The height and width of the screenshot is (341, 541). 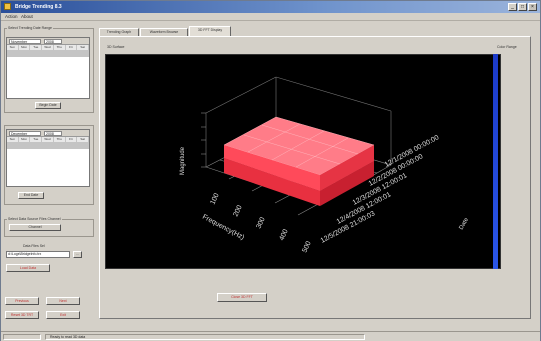 What do you see at coordinates (35, 227) in the screenshot?
I see `channel-button: Channel` at bounding box center [35, 227].